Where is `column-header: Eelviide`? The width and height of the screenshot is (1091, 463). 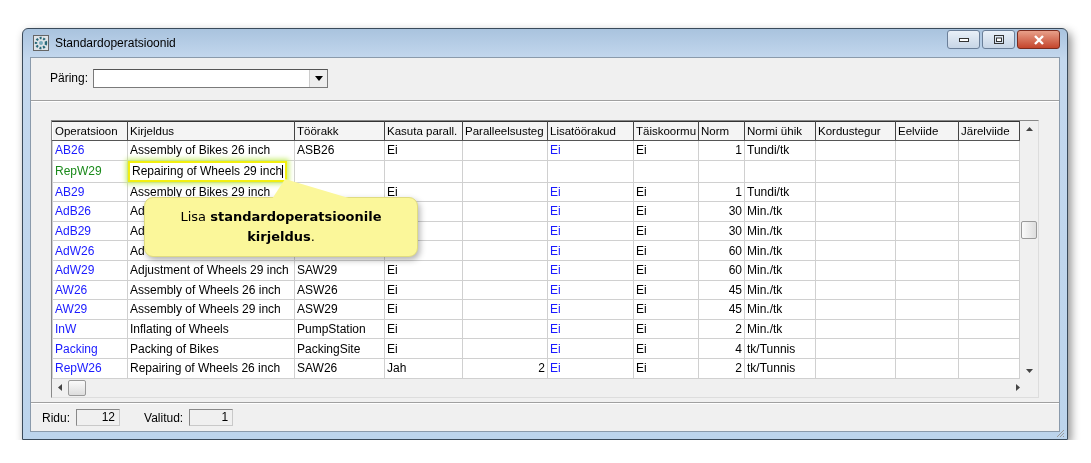 column-header: Eelviide is located at coordinates (927, 131).